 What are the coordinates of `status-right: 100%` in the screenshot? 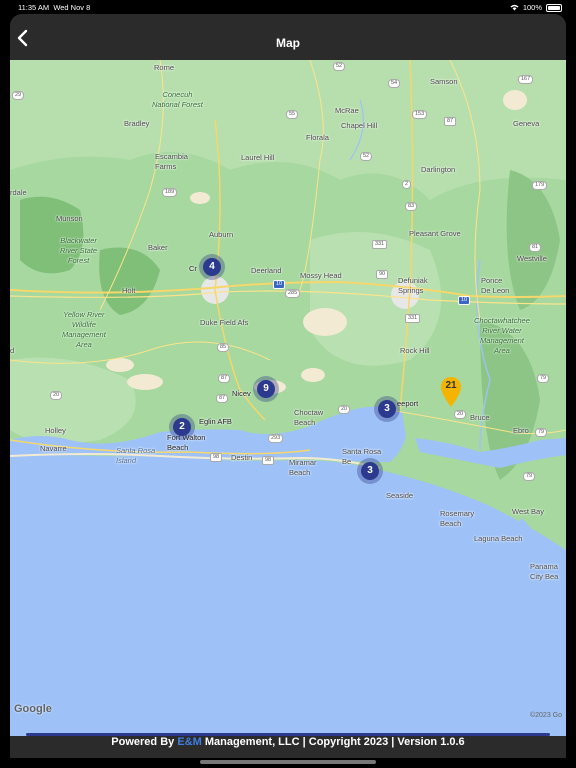 It's located at (536, 7).